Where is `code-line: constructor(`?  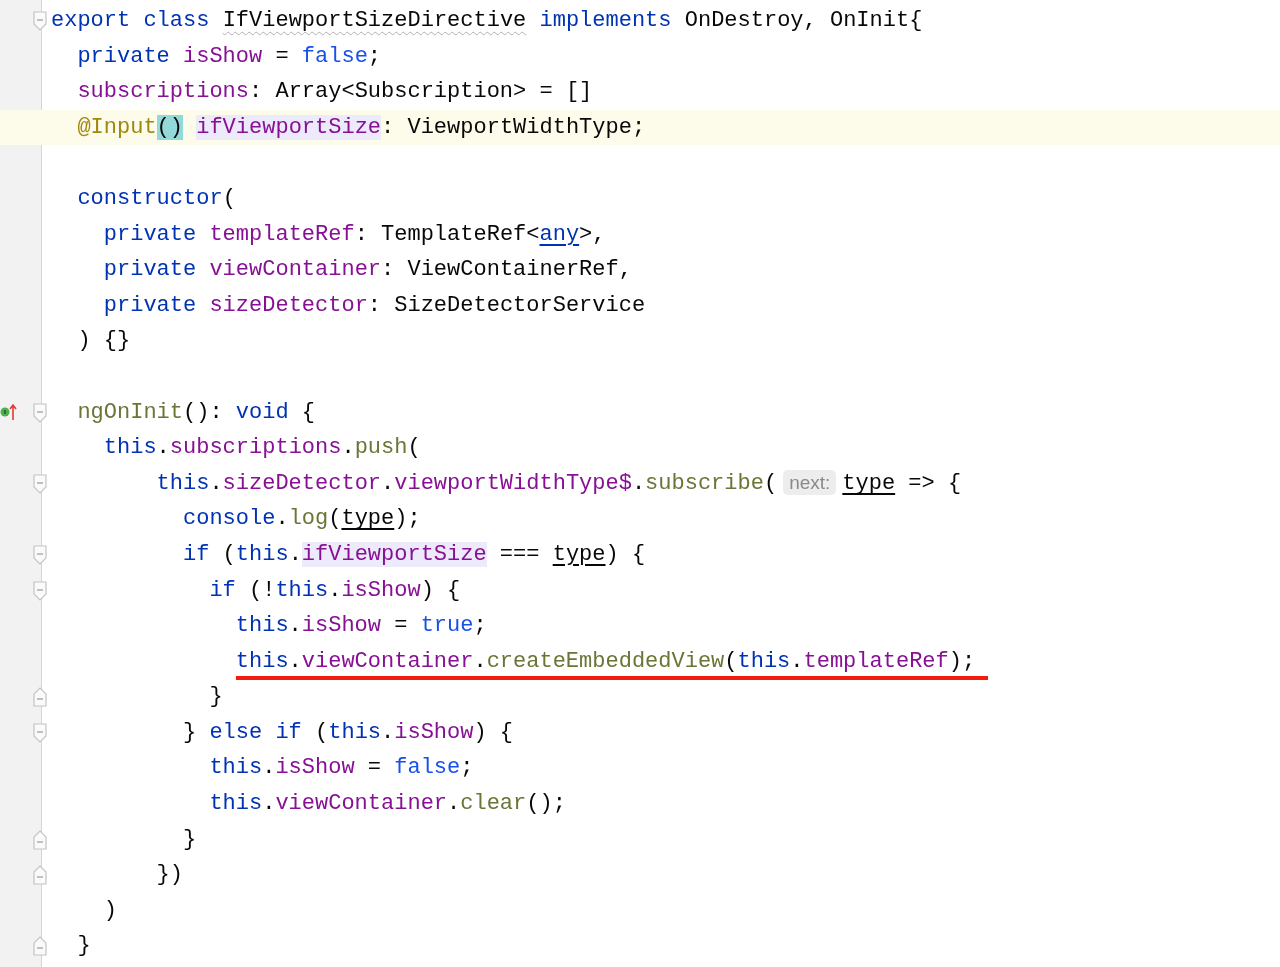
code-line: constructor( is located at coordinates (156, 198).